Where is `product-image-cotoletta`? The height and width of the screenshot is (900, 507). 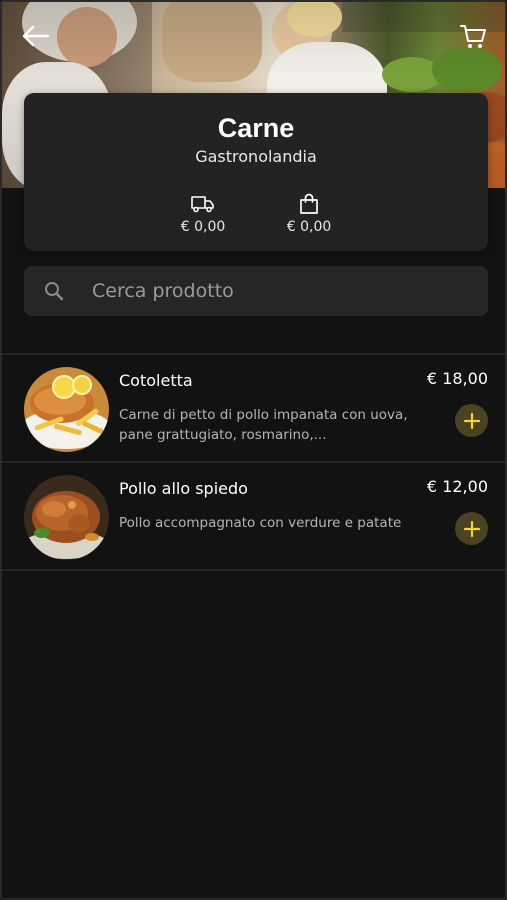 product-image-cotoletta is located at coordinates (66, 409).